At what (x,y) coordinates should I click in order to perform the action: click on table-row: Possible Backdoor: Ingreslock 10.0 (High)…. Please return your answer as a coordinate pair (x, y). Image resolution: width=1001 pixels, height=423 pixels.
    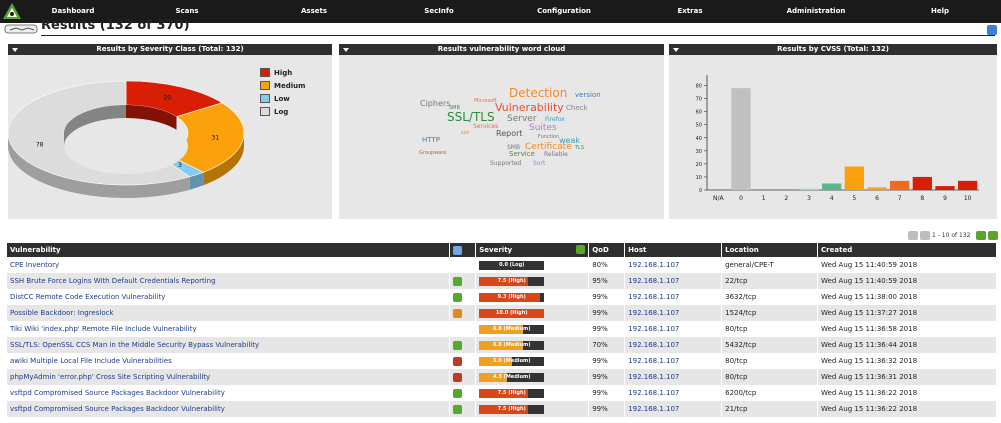
    Looking at the image, I should click on (502, 313).